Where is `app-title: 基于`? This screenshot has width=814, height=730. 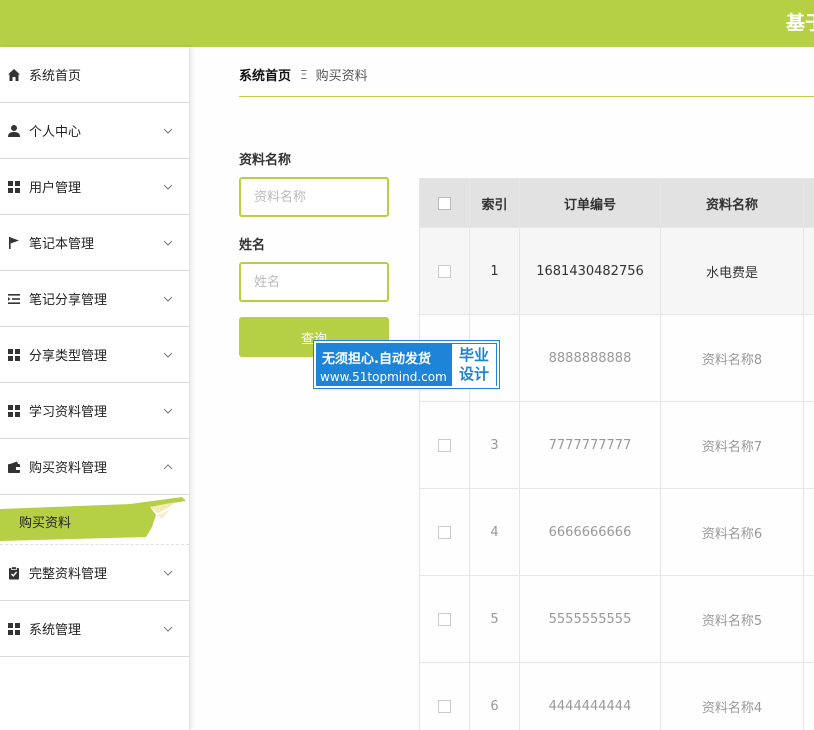 app-title: 基于 is located at coordinates (800, 23).